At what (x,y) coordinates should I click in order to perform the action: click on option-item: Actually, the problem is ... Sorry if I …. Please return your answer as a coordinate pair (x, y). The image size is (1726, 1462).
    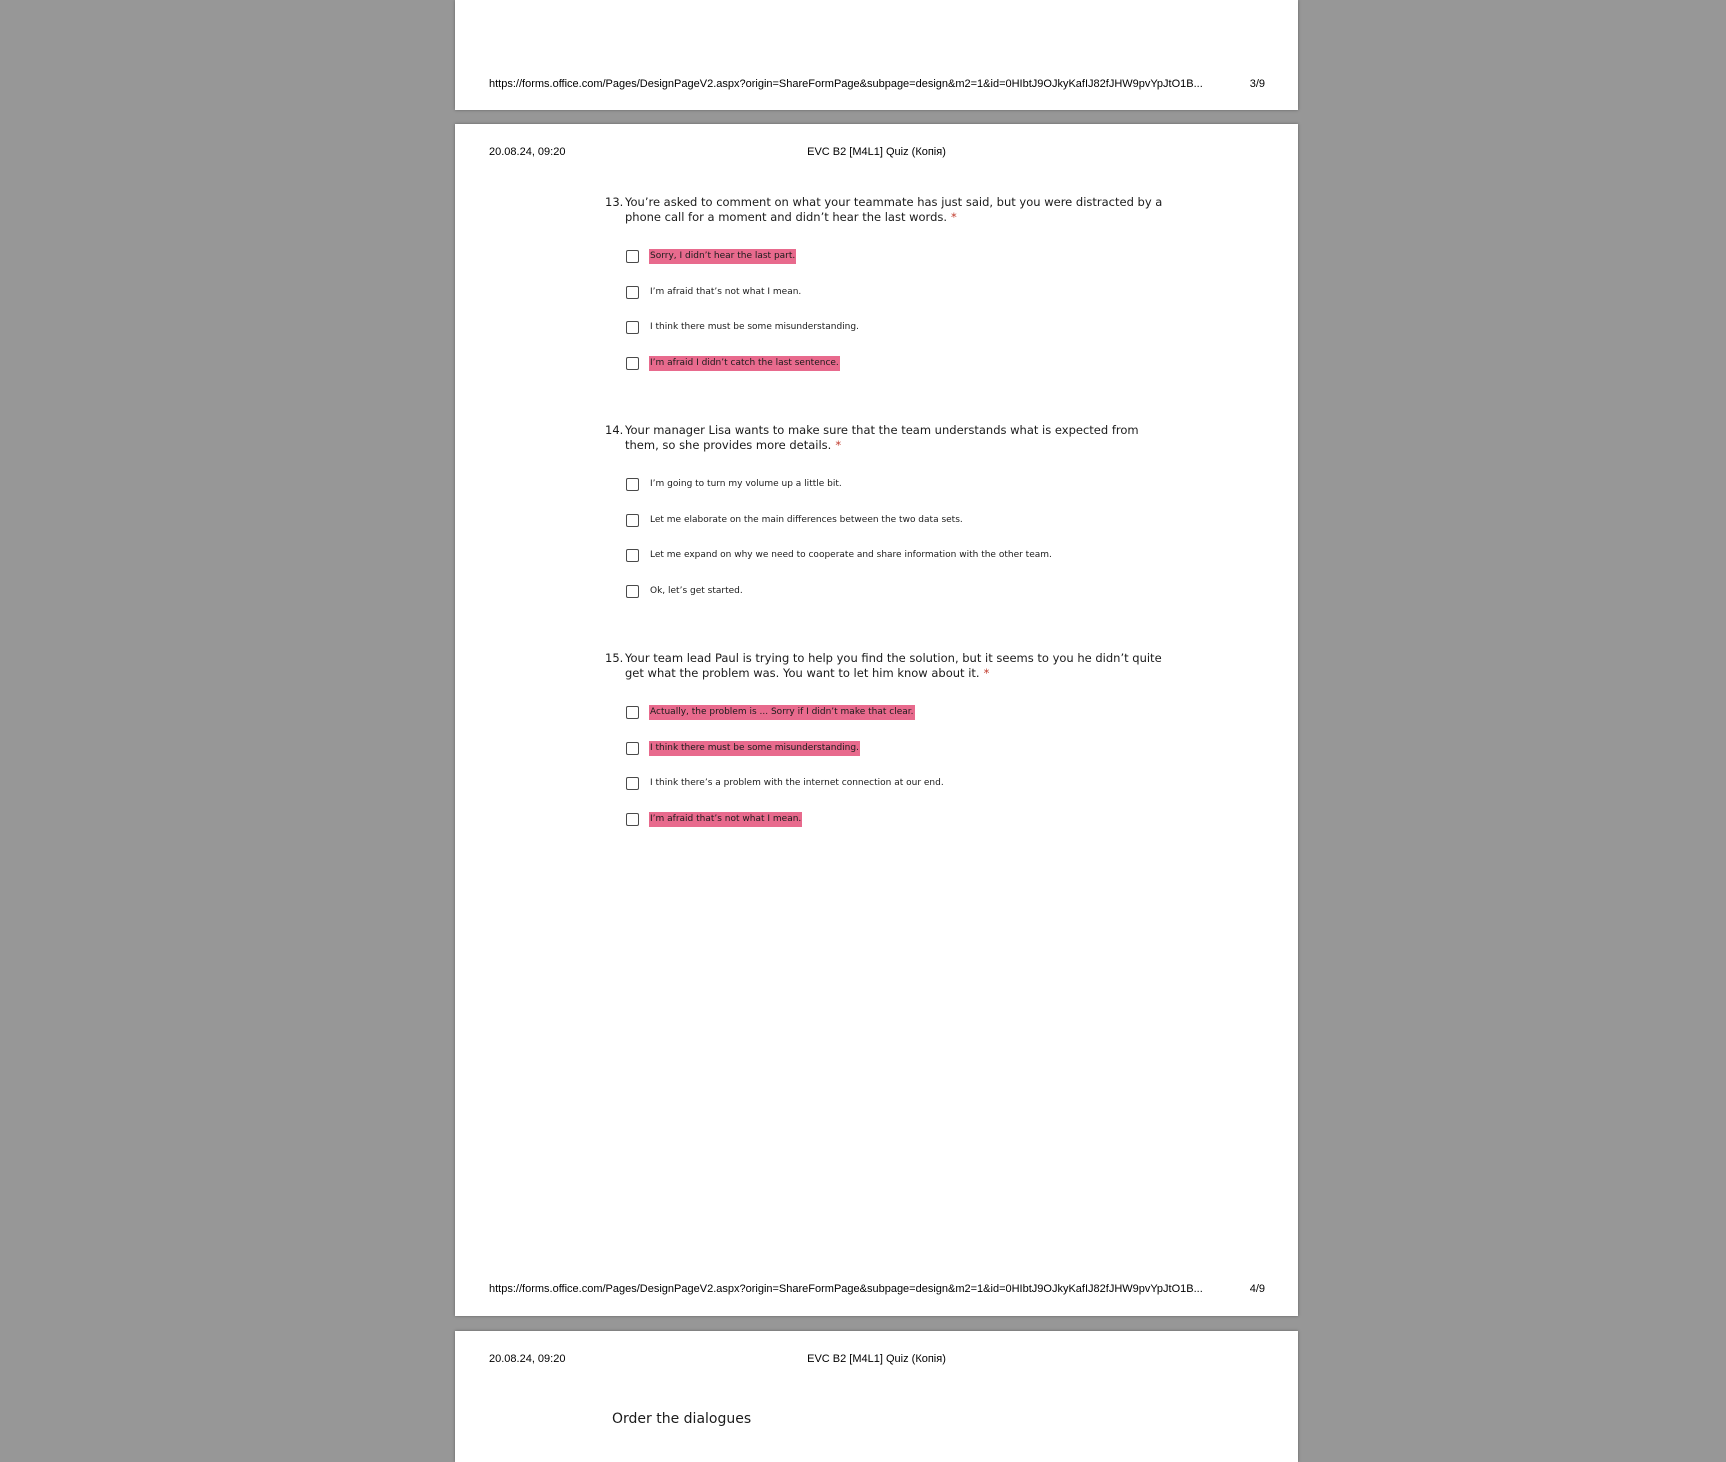
    Looking at the image, I should click on (895, 713).